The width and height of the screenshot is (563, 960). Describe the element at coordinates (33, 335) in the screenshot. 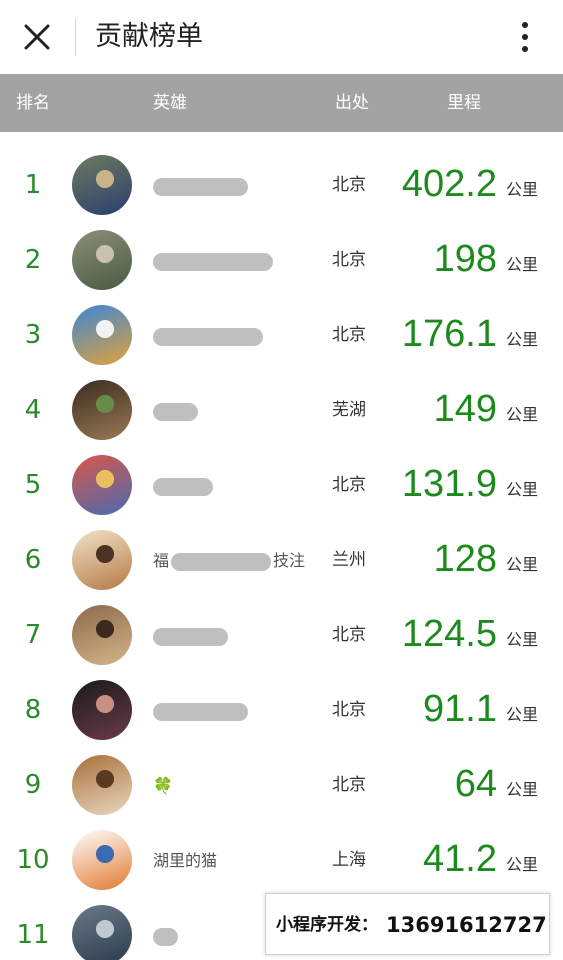

I see `rank-number: 3` at that location.